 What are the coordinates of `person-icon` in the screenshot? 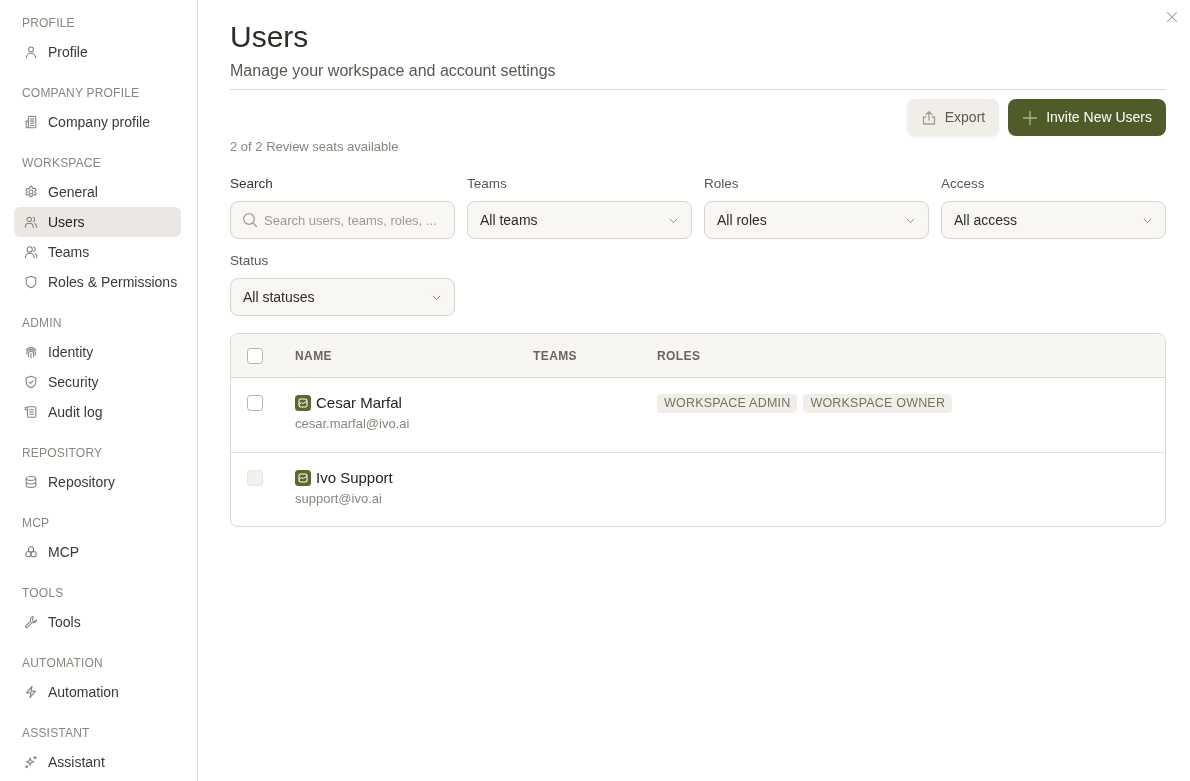 It's located at (31, 52).